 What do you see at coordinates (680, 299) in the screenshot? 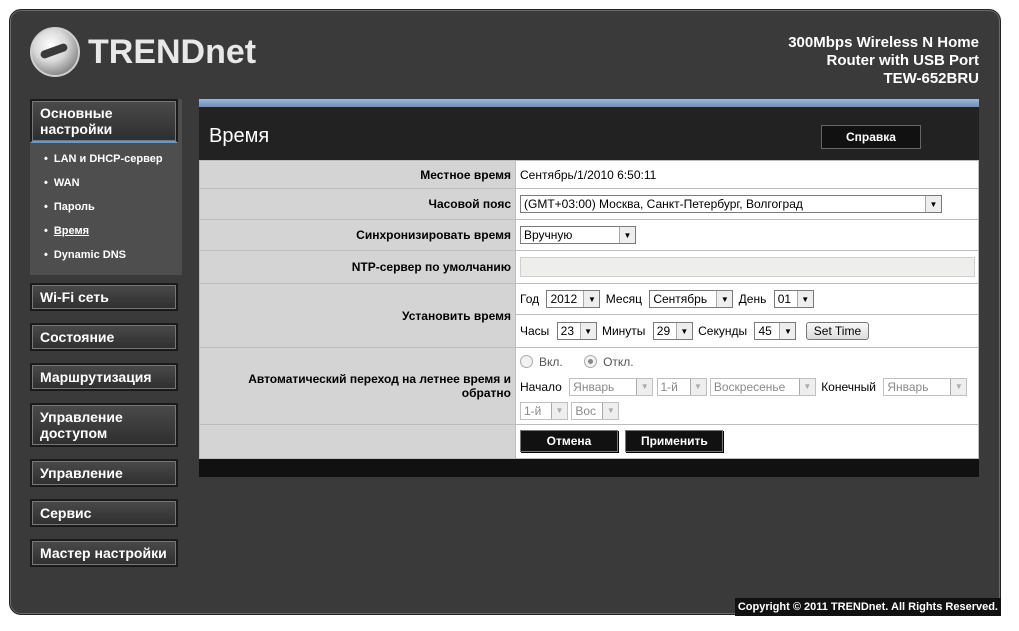
I see `month-select-value: Сентябрь` at bounding box center [680, 299].